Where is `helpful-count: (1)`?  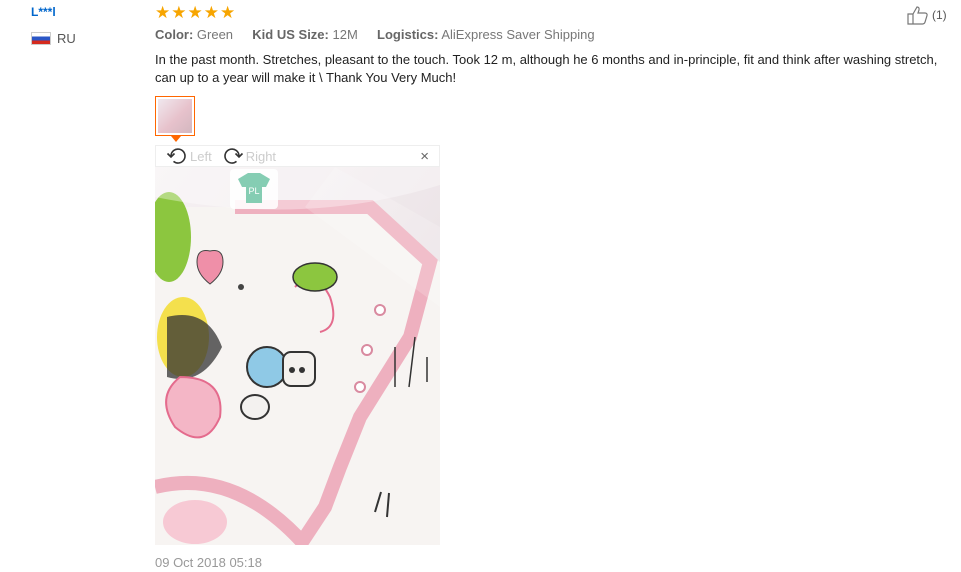
helpful-count: (1) is located at coordinates (939, 15).